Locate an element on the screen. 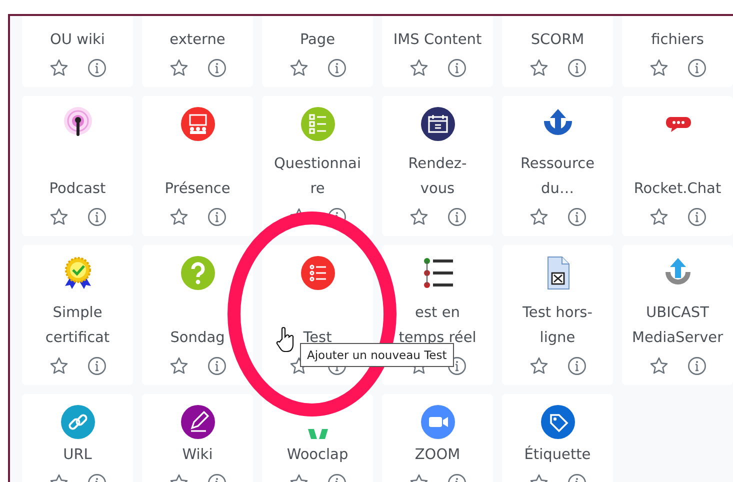 Image resolution: width=733 pixels, height=482 pixels. activity-name: Podcast is located at coordinates (77, 189).